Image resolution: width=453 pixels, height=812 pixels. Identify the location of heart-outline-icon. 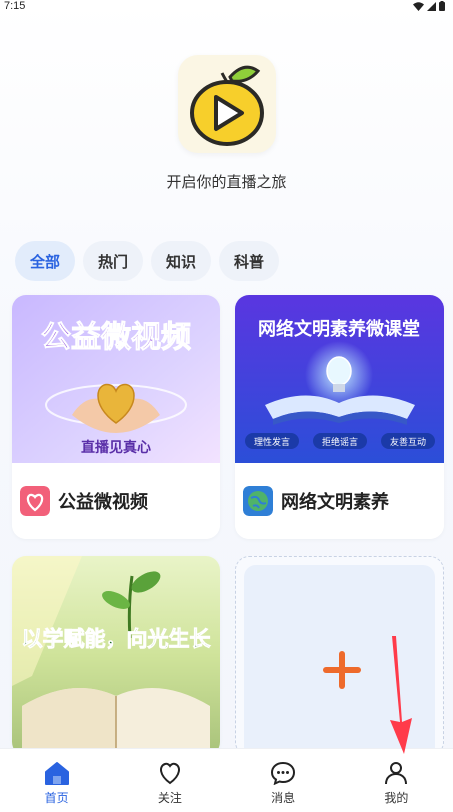
(169, 773).